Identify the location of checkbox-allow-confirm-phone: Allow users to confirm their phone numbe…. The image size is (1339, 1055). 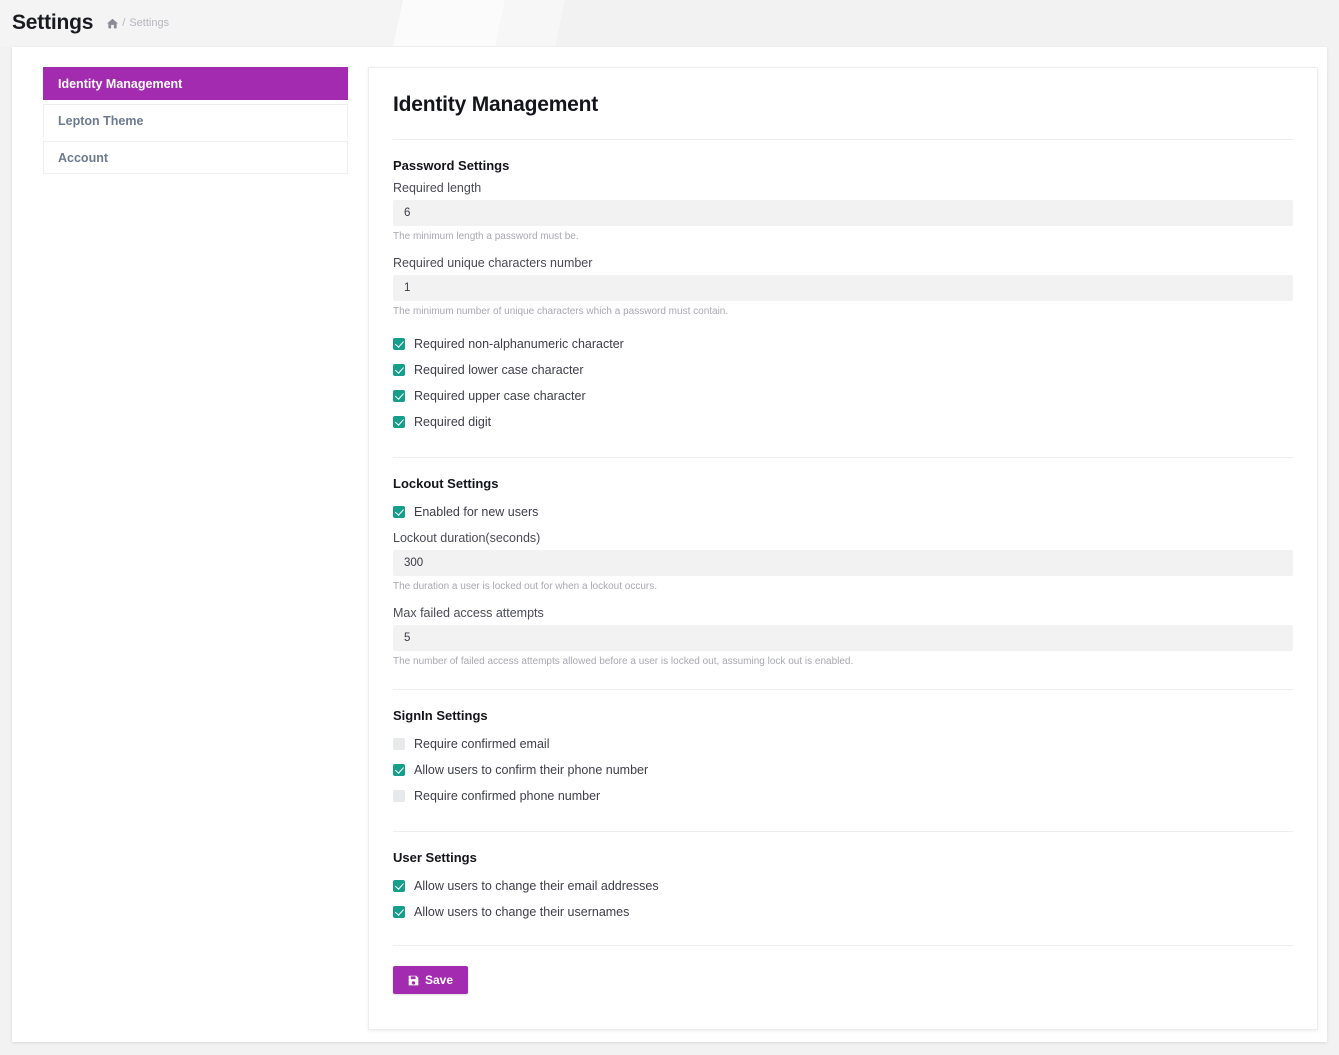
(843, 770).